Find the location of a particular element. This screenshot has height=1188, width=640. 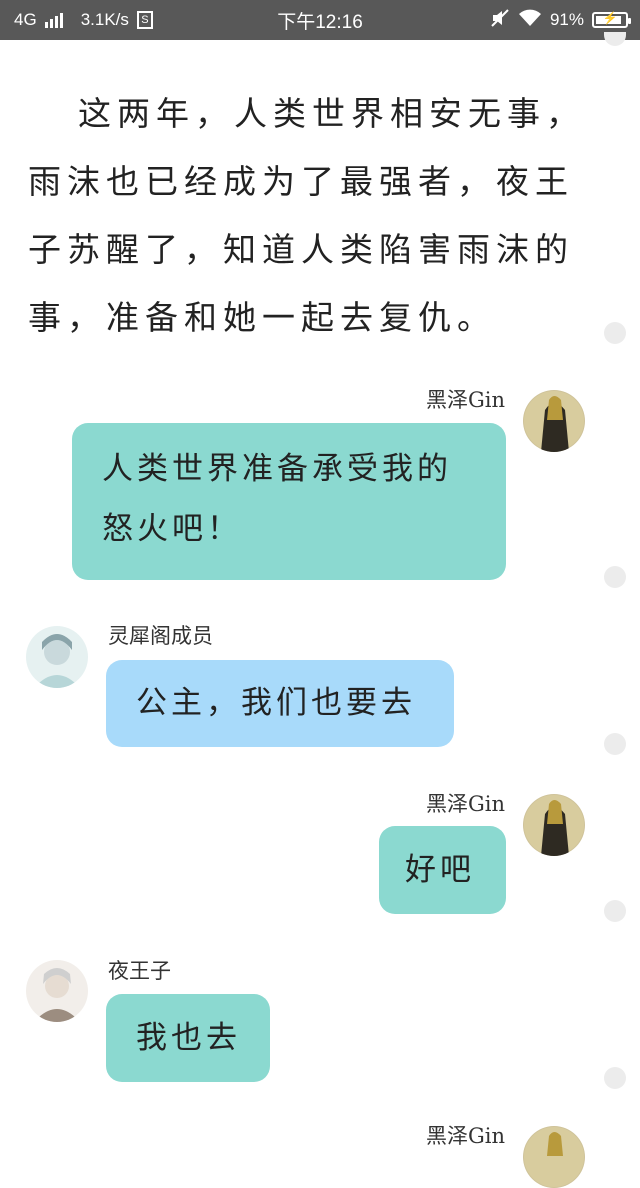

wifi-icon is located at coordinates (530, 20).